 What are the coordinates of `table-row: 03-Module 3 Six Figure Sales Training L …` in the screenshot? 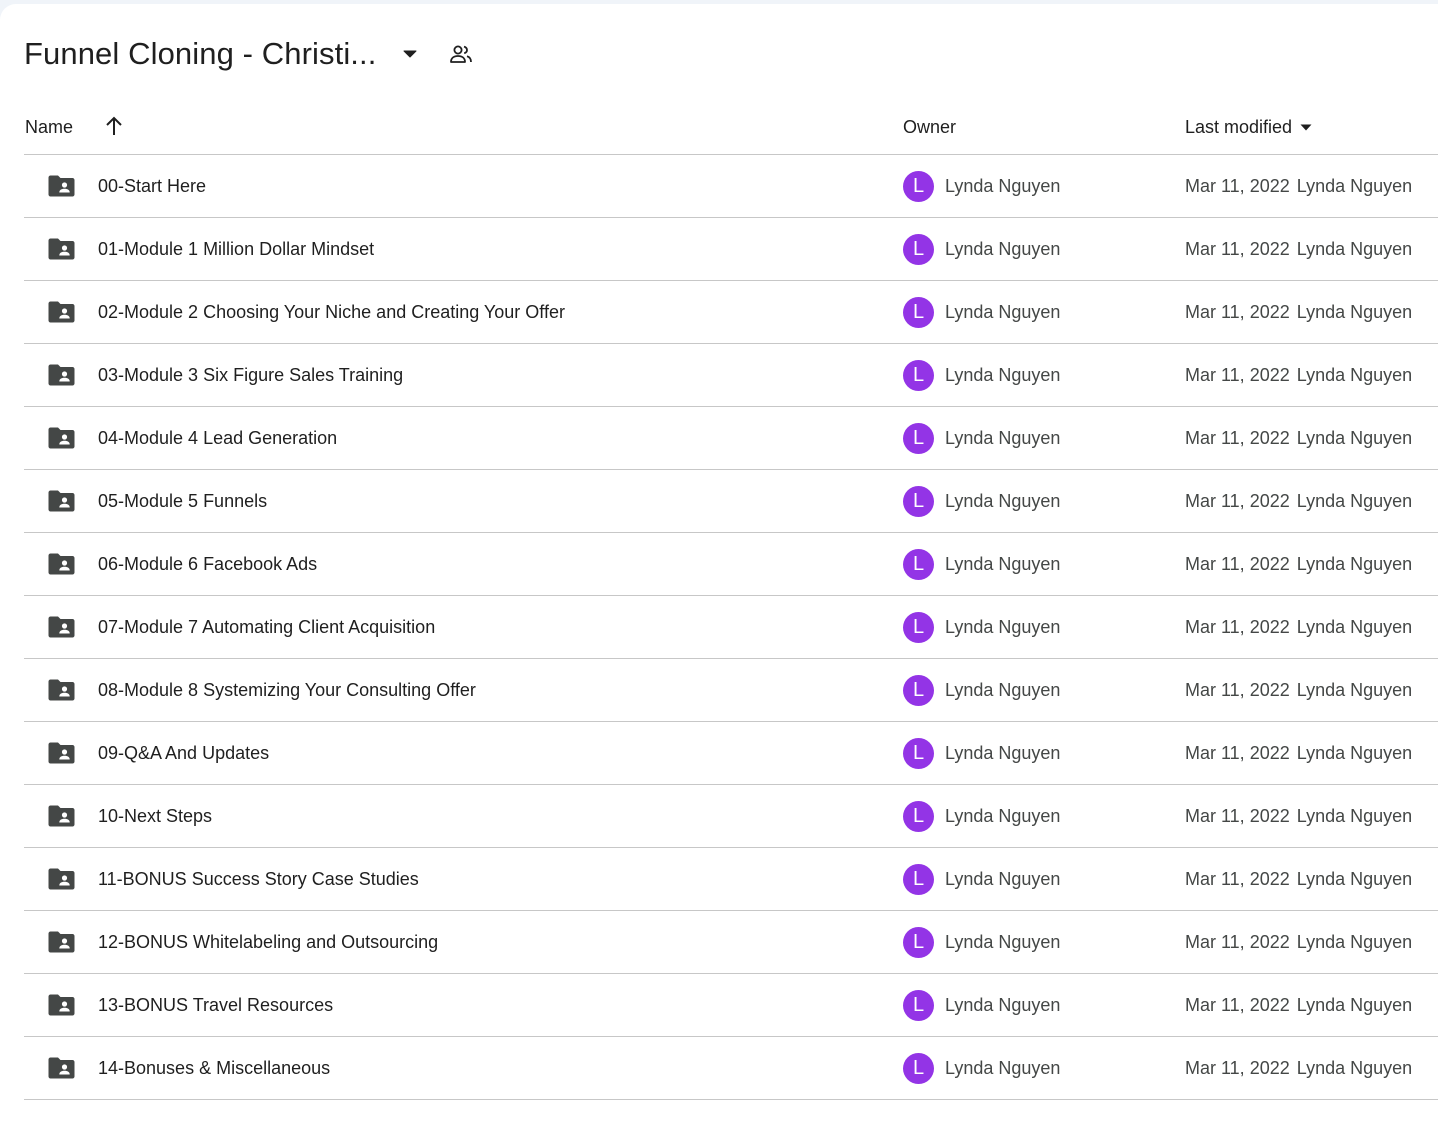 It's located at (731, 375).